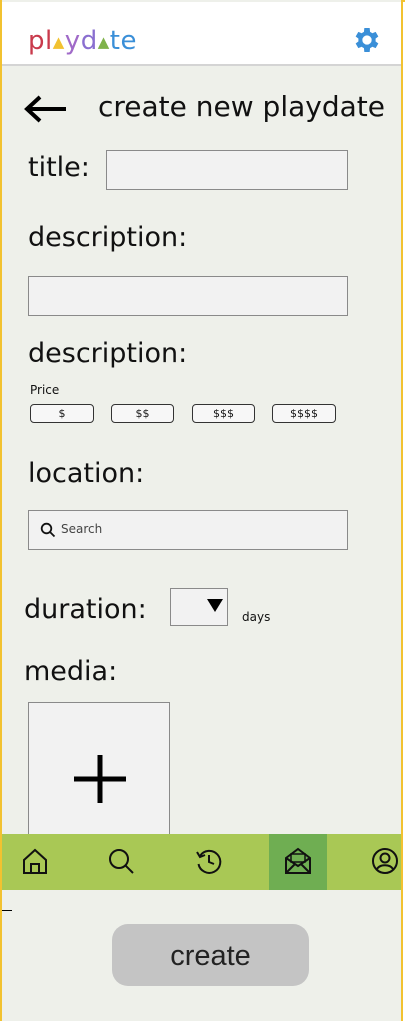 The image size is (405, 1023). What do you see at coordinates (45, 390) in the screenshot?
I see `price-label: Price` at bounding box center [45, 390].